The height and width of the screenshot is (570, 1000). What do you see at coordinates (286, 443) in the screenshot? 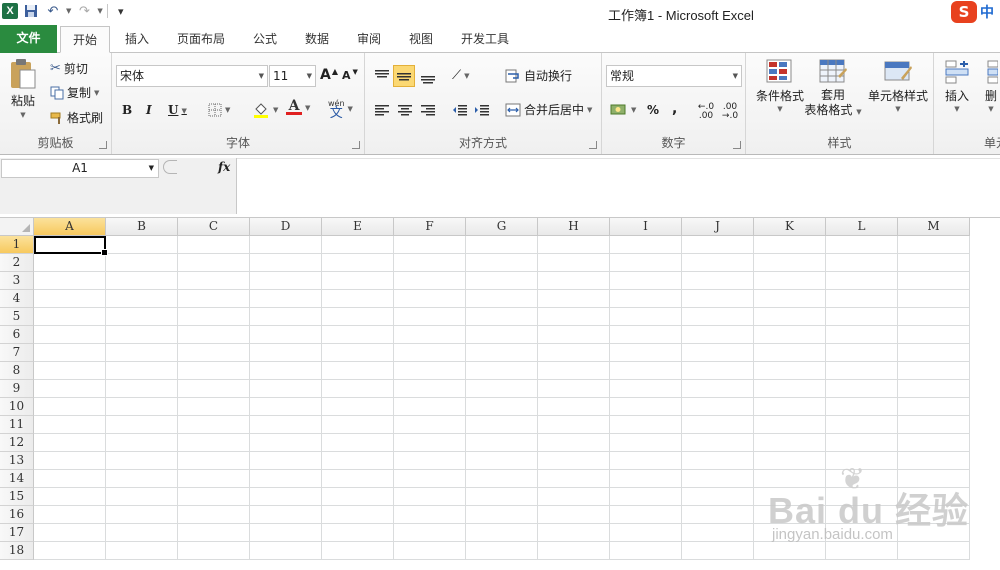
I see `cell-d12` at bounding box center [286, 443].